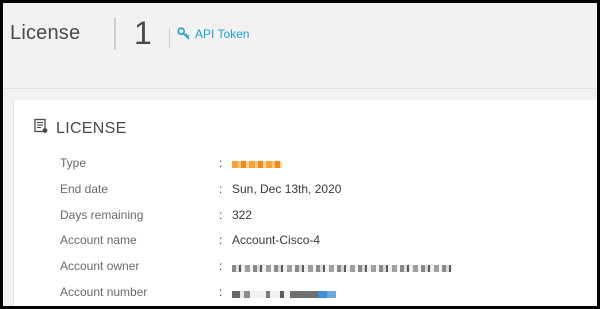 Image resolution: width=600 pixels, height=309 pixels. I want to click on api-token-link: API Token, so click(213, 34).